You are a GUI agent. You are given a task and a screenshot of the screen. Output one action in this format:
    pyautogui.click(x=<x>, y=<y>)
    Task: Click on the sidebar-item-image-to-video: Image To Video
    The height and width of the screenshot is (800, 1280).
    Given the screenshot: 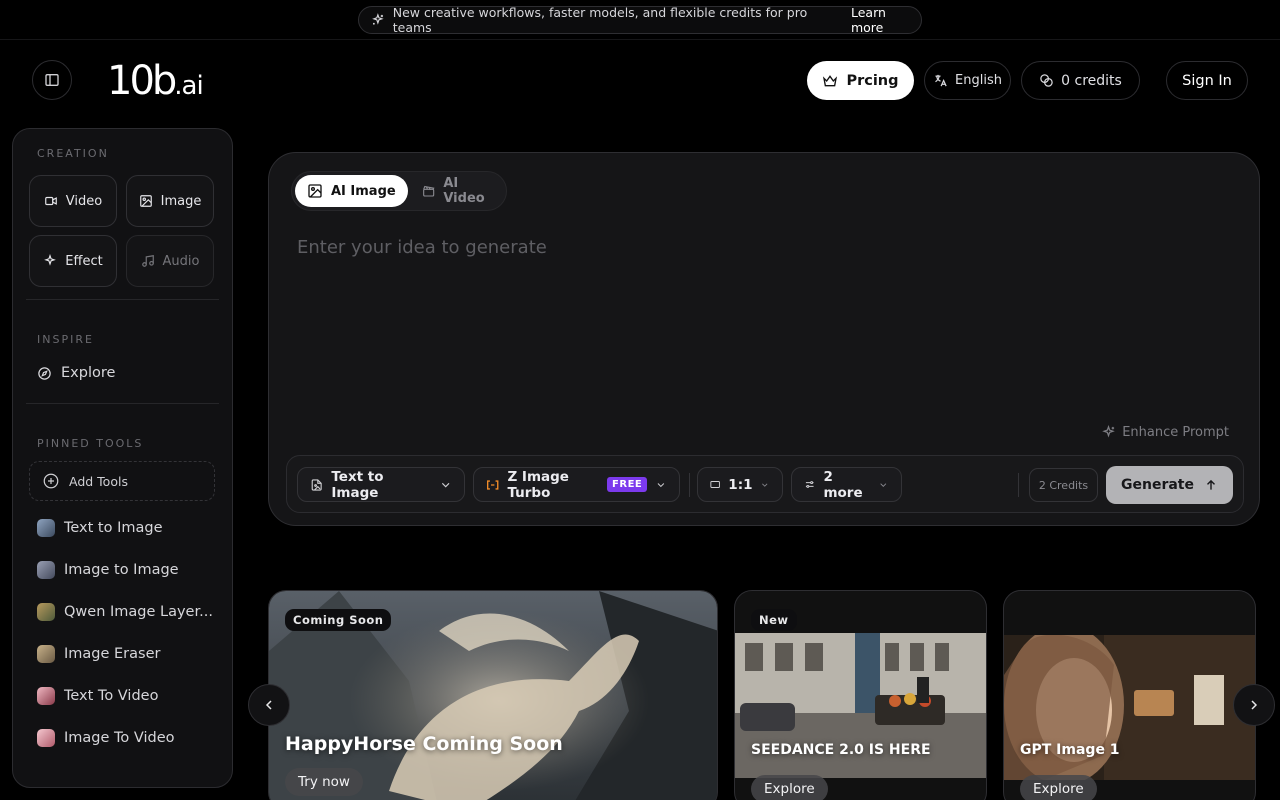 What is the action you would take?
    pyautogui.click(x=127, y=738)
    